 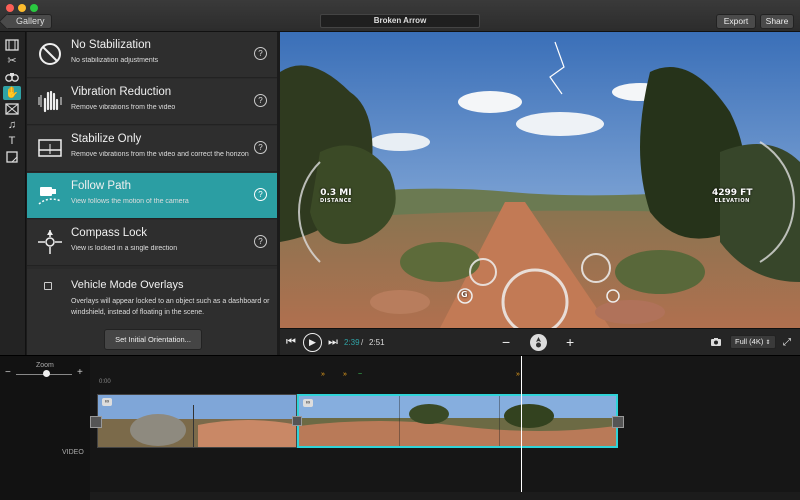 What do you see at coordinates (111, 45) in the screenshot?
I see `option-title: No Stabilization` at bounding box center [111, 45].